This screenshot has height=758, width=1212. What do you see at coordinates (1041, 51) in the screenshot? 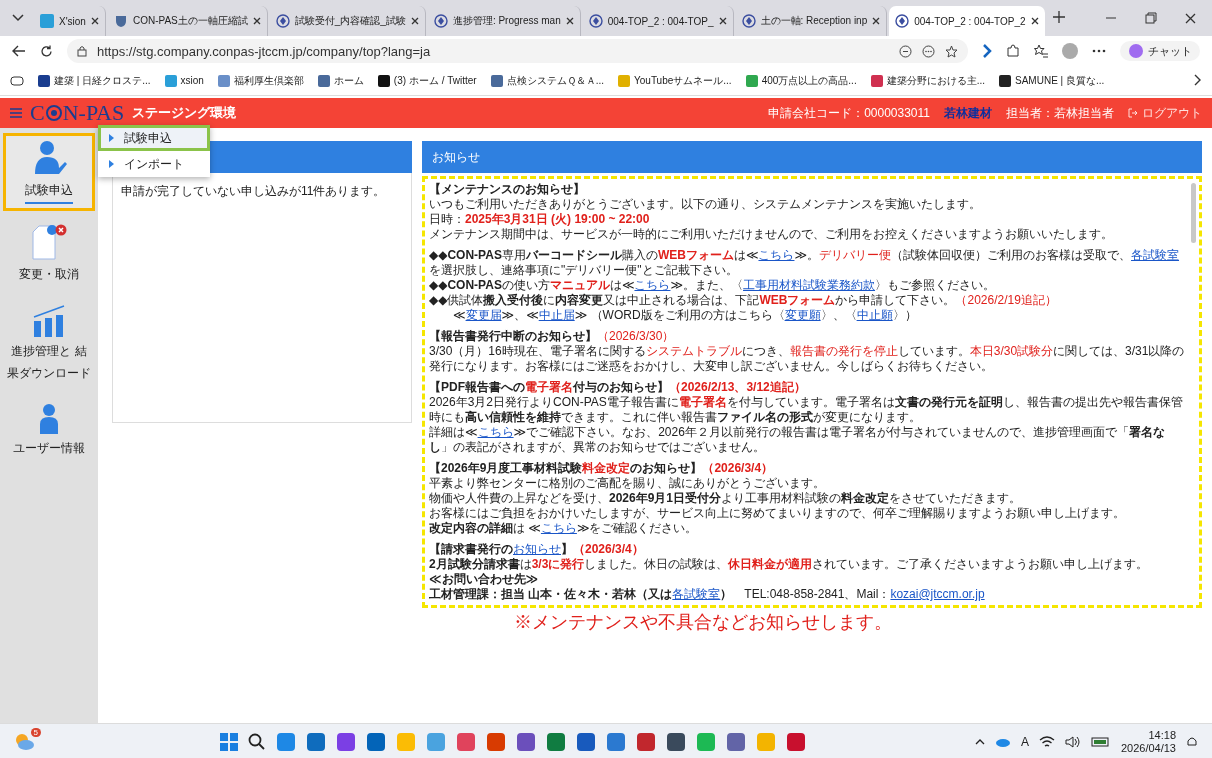
I see `favorites-icon` at bounding box center [1041, 51].